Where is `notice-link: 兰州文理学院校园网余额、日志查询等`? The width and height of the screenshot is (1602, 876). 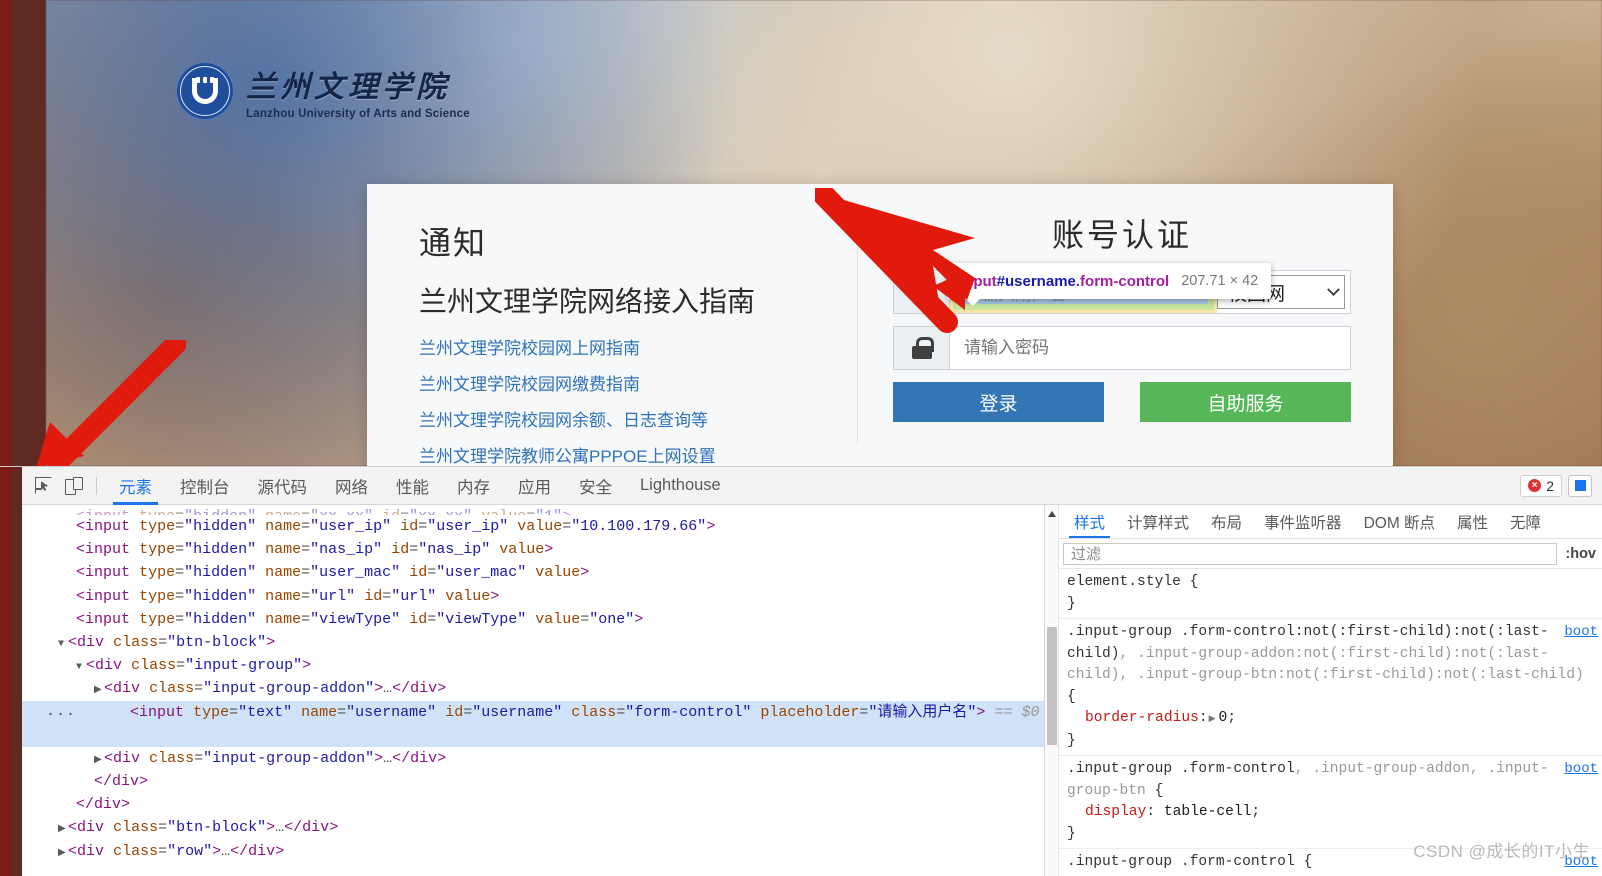 notice-link: 兰州文理学院校园网余额、日志查询等 is located at coordinates (638, 418).